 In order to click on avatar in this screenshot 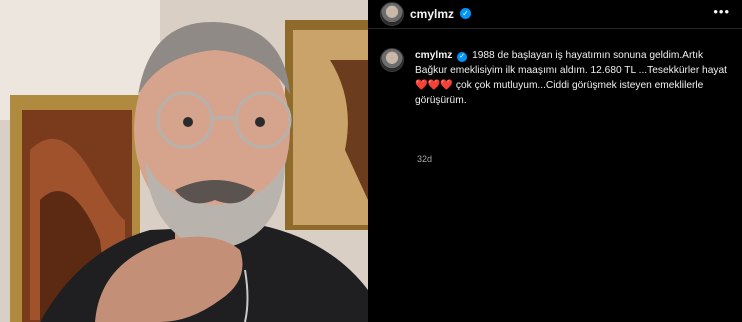, I will do `click(392, 14)`.